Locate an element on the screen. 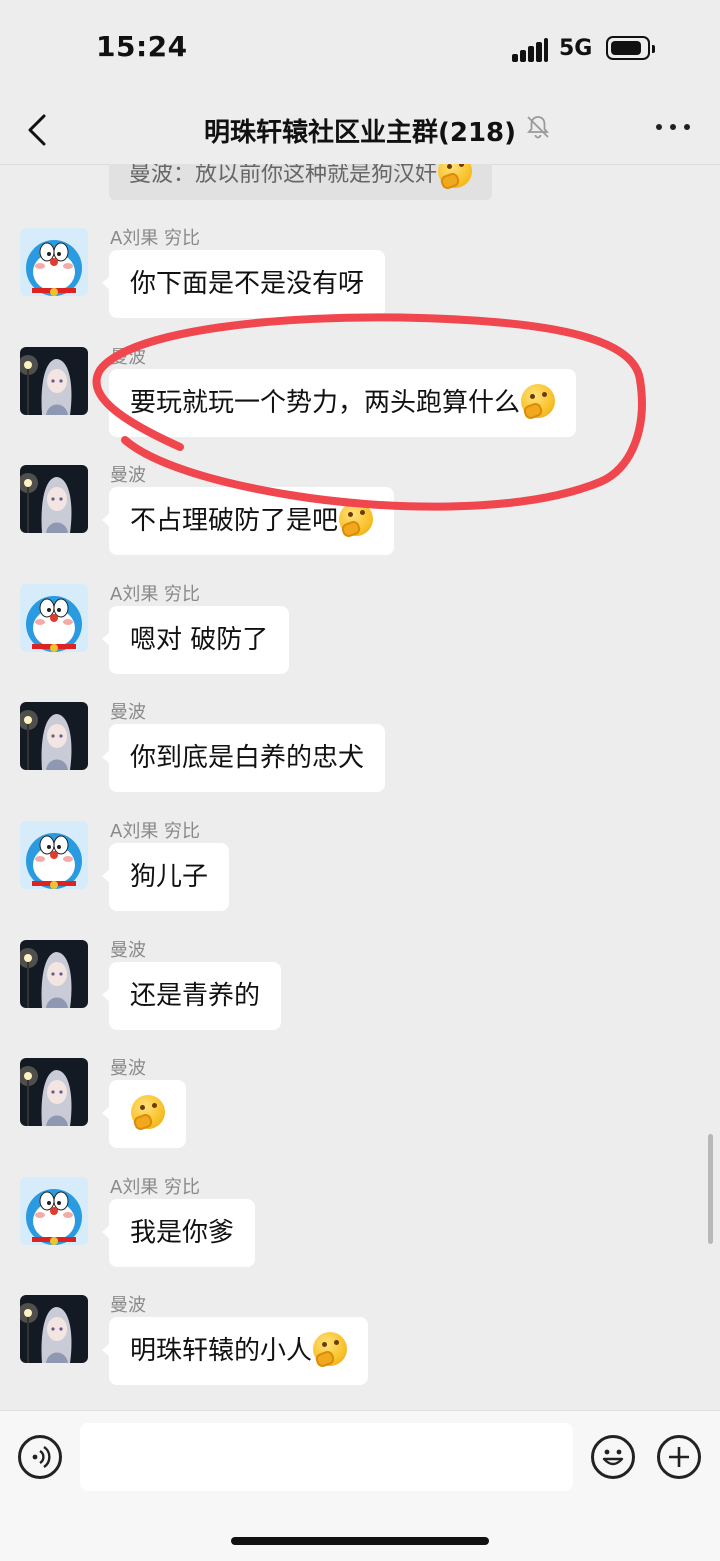  message-bubble is located at coordinates (144, 1114).